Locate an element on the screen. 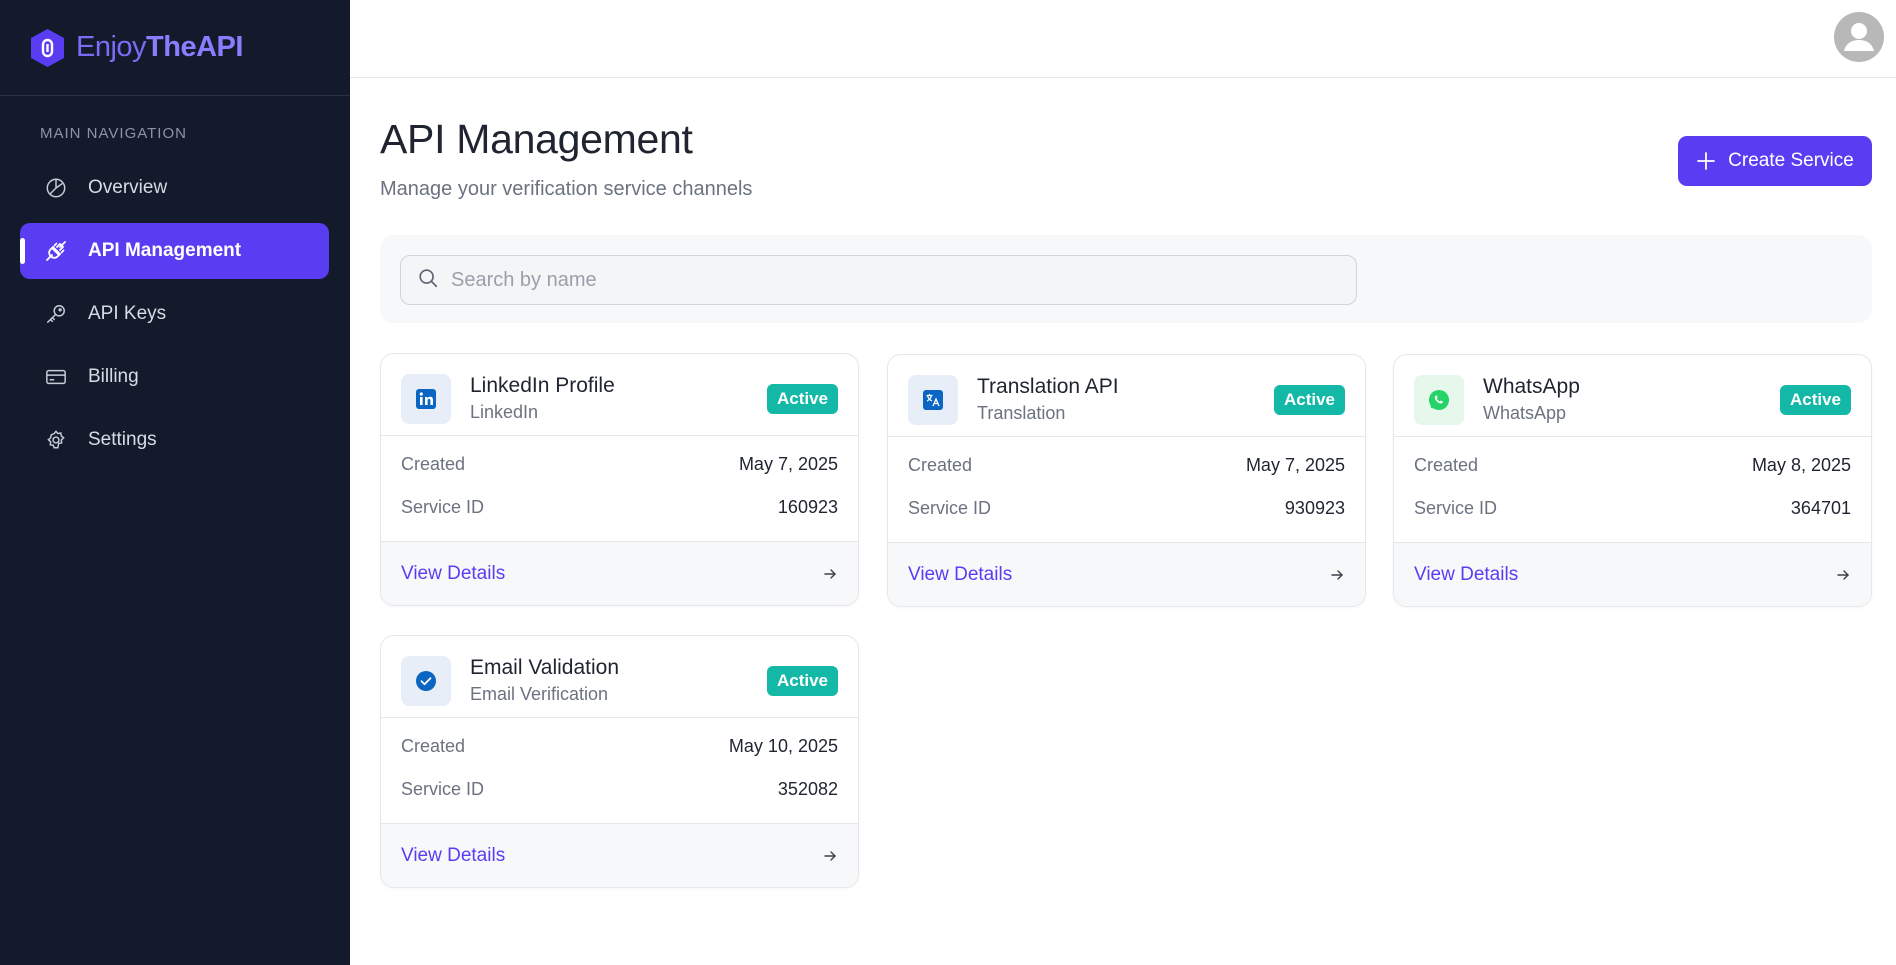  search-panel is located at coordinates (1126, 279).